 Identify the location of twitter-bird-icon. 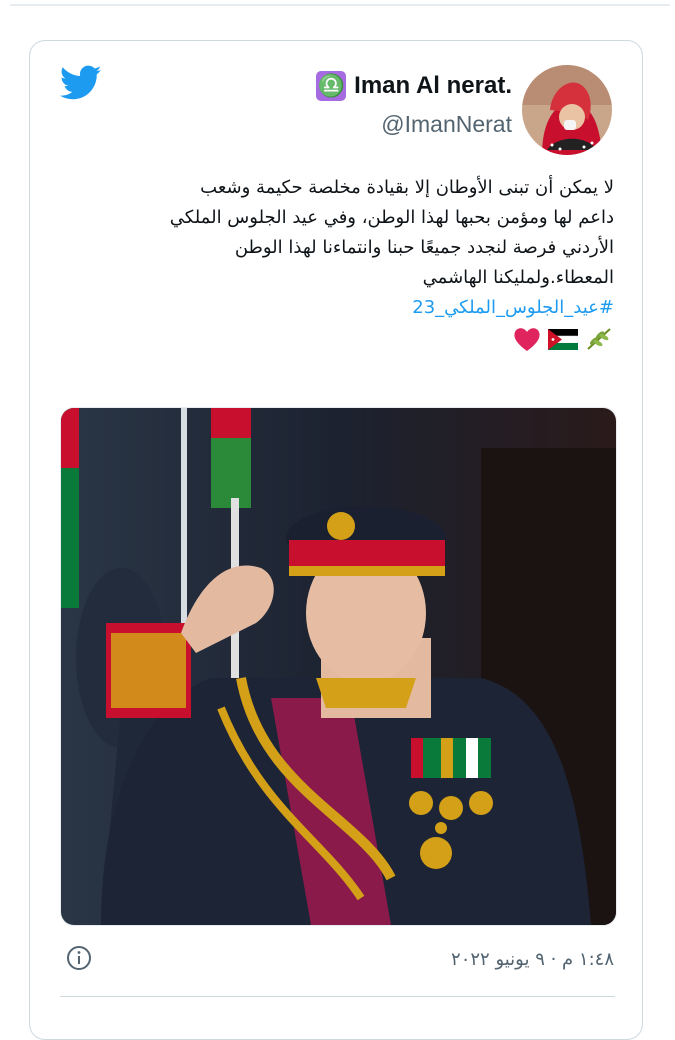
(81, 83).